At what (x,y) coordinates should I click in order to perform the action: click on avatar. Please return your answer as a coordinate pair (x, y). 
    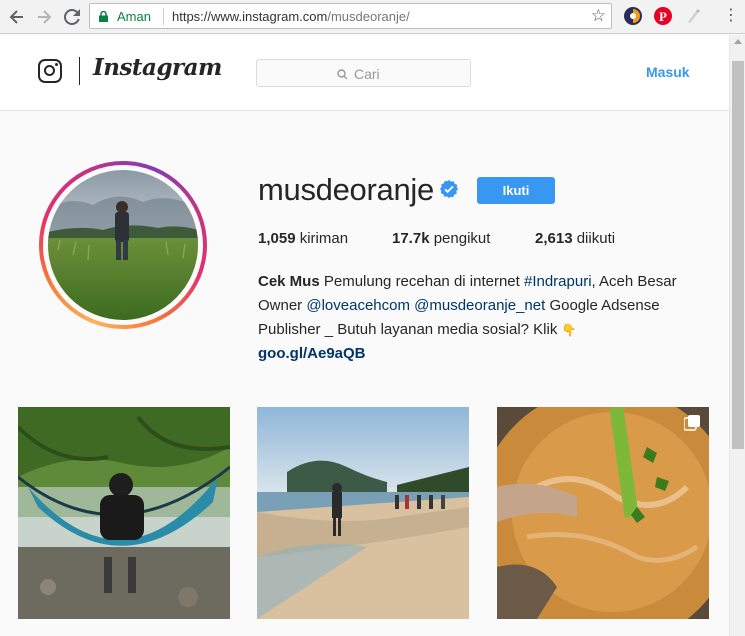
    Looking at the image, I should click on (123, 245).